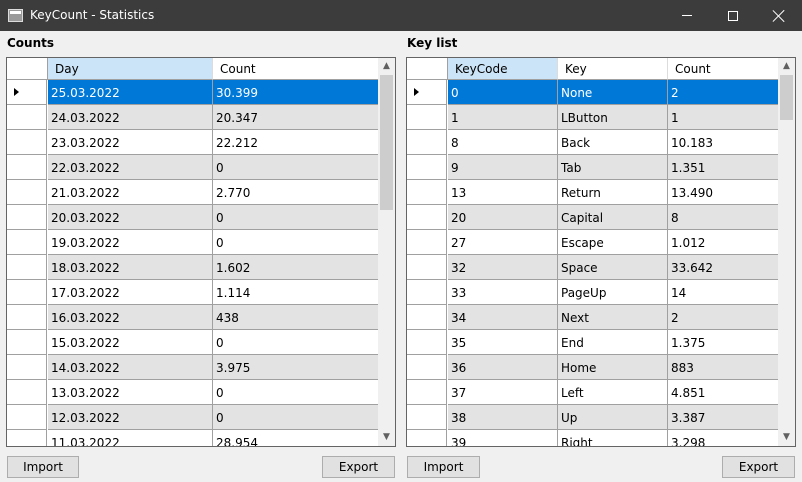 The height and width of the screenshot is (482, 802). What do you see at coordinates (296, 317) in the screenshot?
I see `counts-cell-count: 438` at bounding box center [296, 317].